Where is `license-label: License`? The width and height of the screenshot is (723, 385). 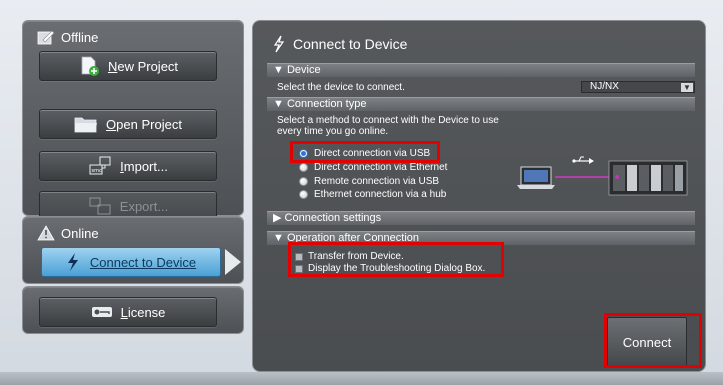
license-label: License is located at coordinates (143, 312).